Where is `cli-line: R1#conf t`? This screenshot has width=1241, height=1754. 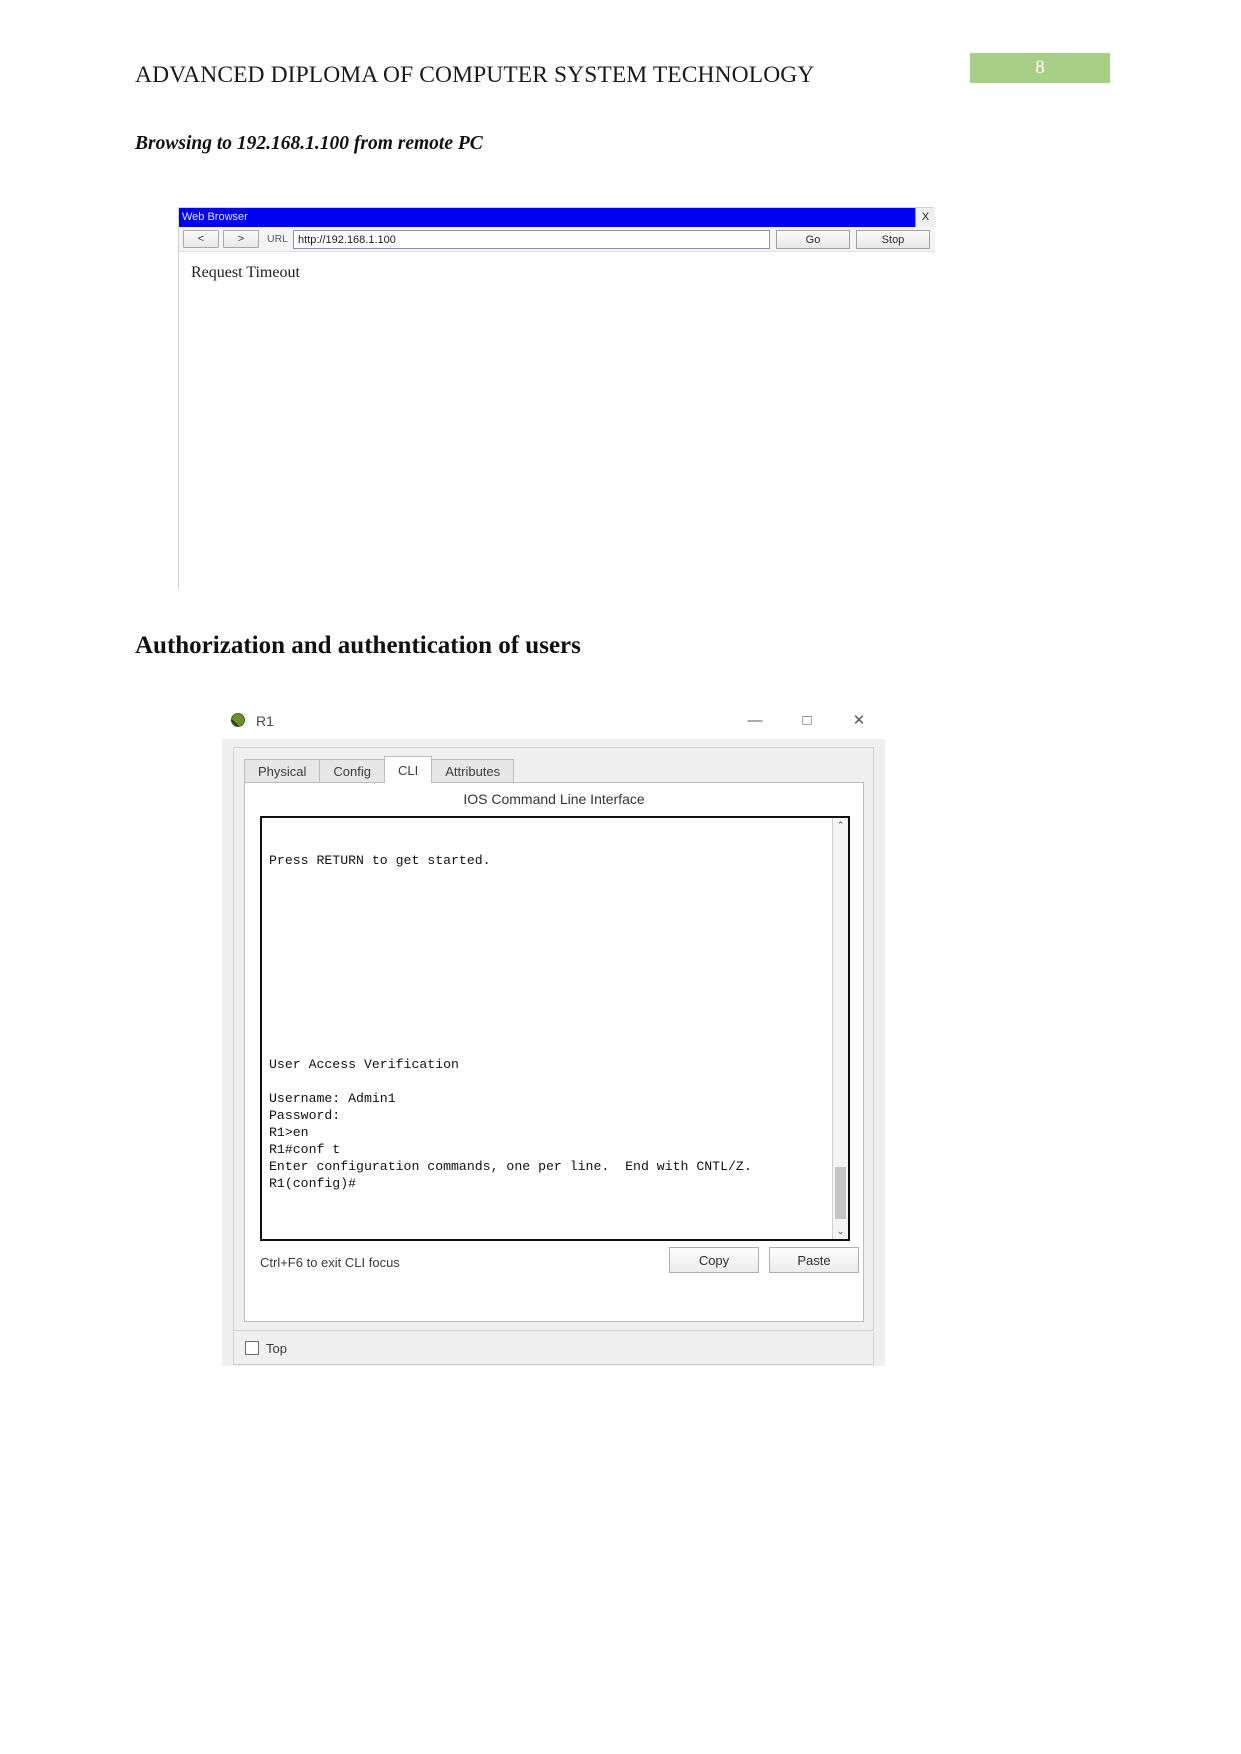
cli-line: R1#conf t is located at coordinates (305, 1149).